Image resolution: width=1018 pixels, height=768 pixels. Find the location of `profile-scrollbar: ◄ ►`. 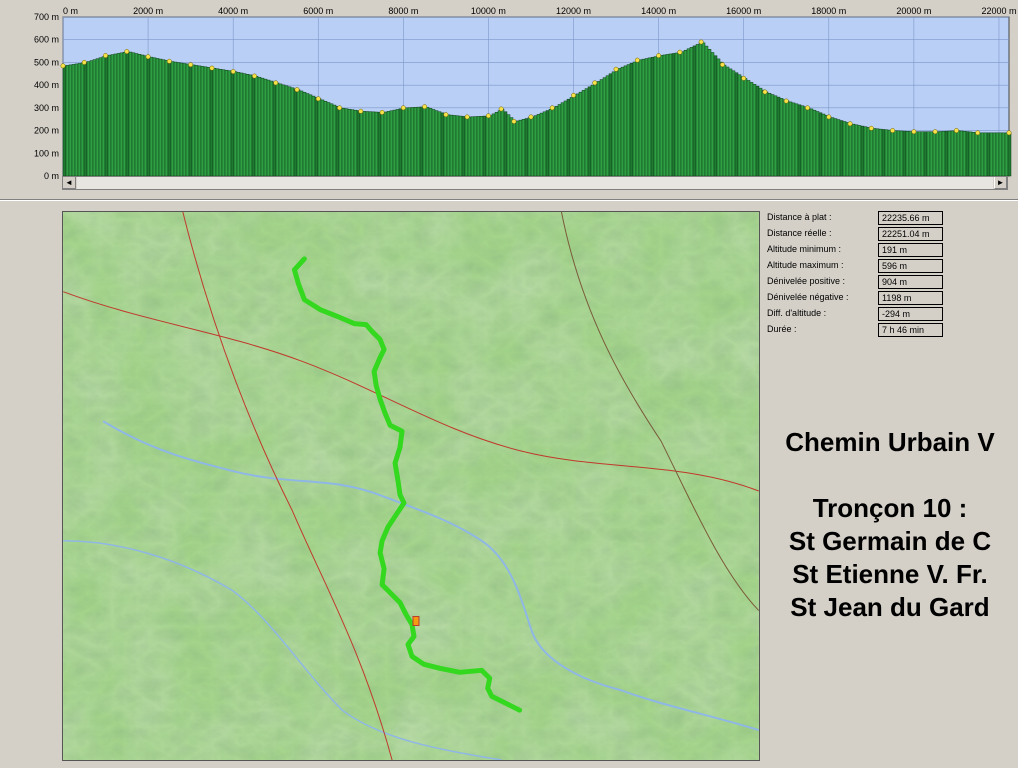

profile-scrollbar: ◄ ► is located at coordinates (535, 183).